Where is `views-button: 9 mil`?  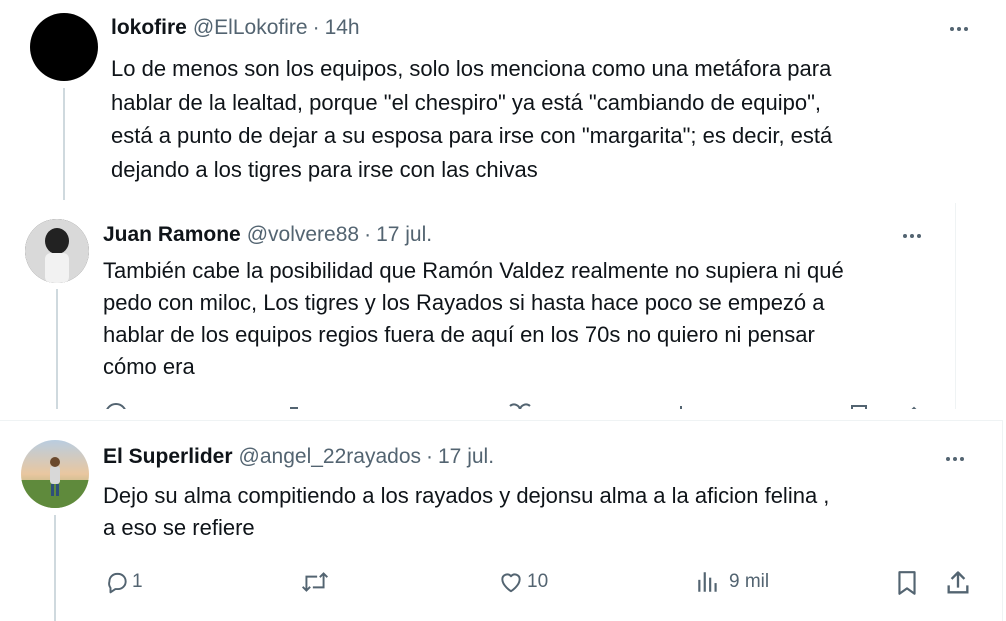
views-button: 9 mil is located at coordinates (732, 582).